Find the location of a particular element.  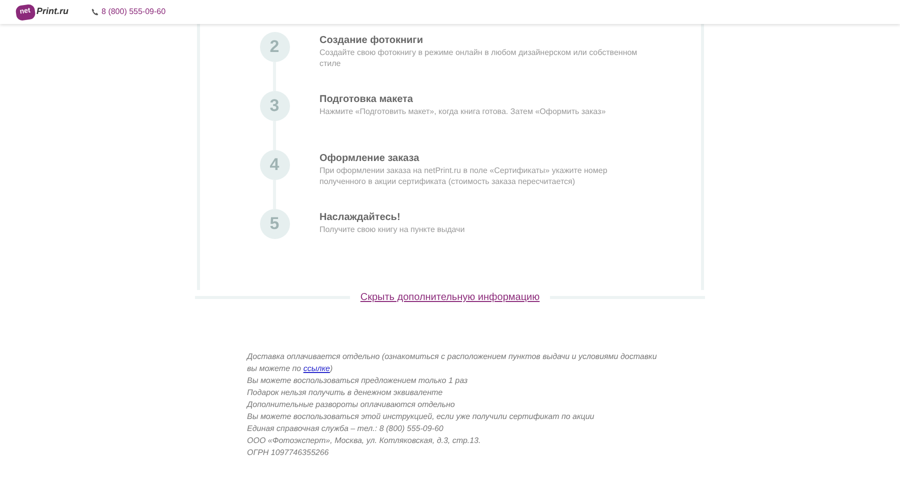

link: ссылке is located at coordinates (316, 368).